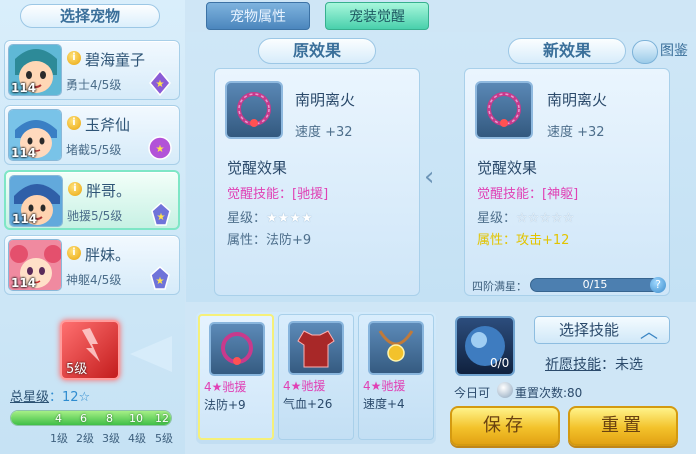  What do you see at coordinates (505, 426) in the screenshot?
I see `save-button: 保存` at bounding box center [505, 426].